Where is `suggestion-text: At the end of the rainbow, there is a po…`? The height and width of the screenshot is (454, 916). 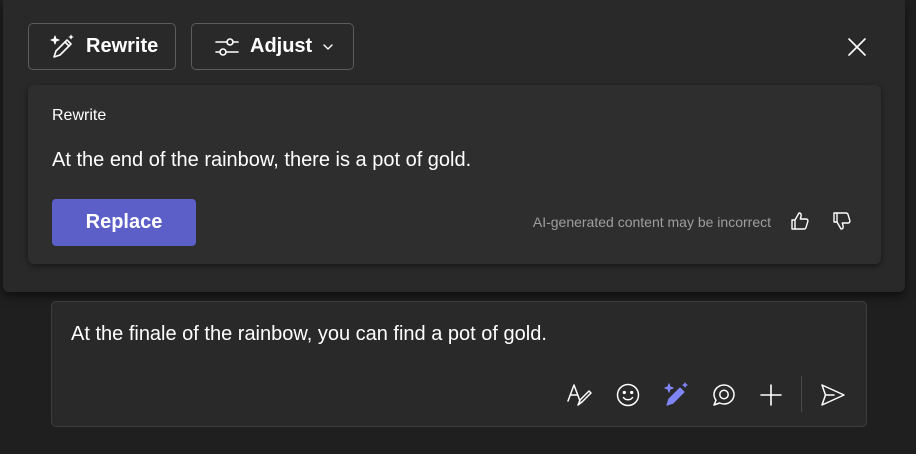
suggestion-text: At the end of the rainbow, there is a po… is located at coordinates (262, 160).